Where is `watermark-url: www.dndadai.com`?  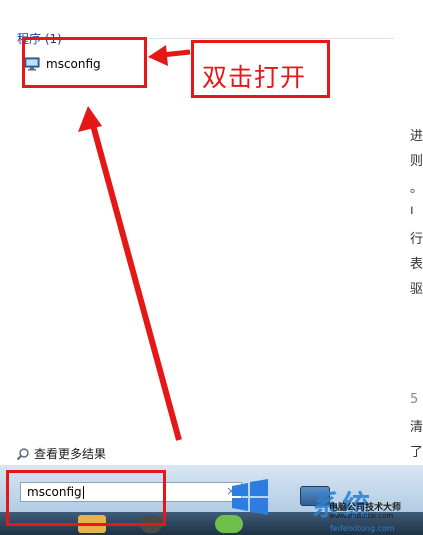 watermark-url: www.dndadai.com is located at coordinates (361, 516).